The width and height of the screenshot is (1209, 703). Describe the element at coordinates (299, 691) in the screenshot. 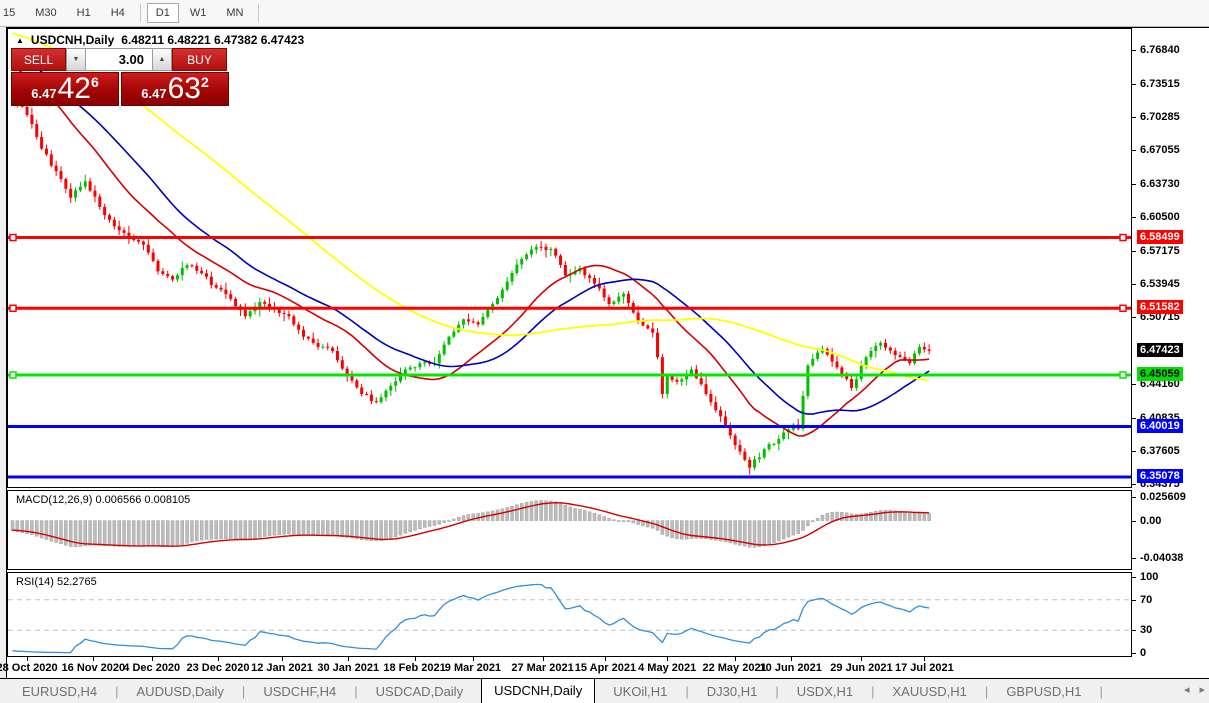

I see `tab-usdchf-h4: USDCHF,H4` at that location.